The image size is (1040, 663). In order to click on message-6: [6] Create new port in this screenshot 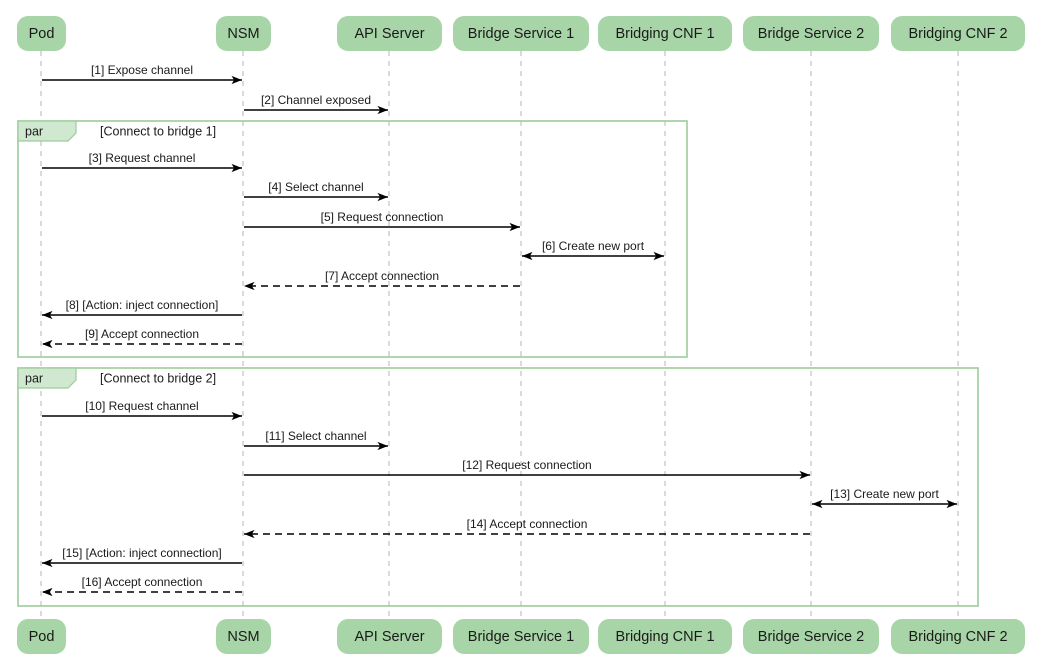, I will do `click(593, 250)`.